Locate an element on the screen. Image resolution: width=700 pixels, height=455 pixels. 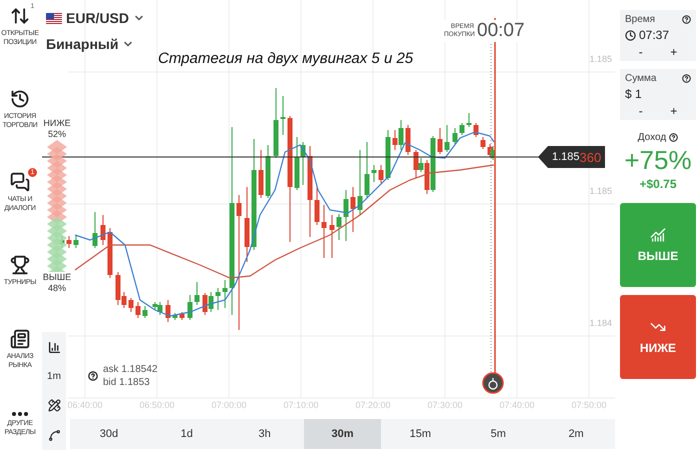
flag-icon is located at coordinates (54, 18).